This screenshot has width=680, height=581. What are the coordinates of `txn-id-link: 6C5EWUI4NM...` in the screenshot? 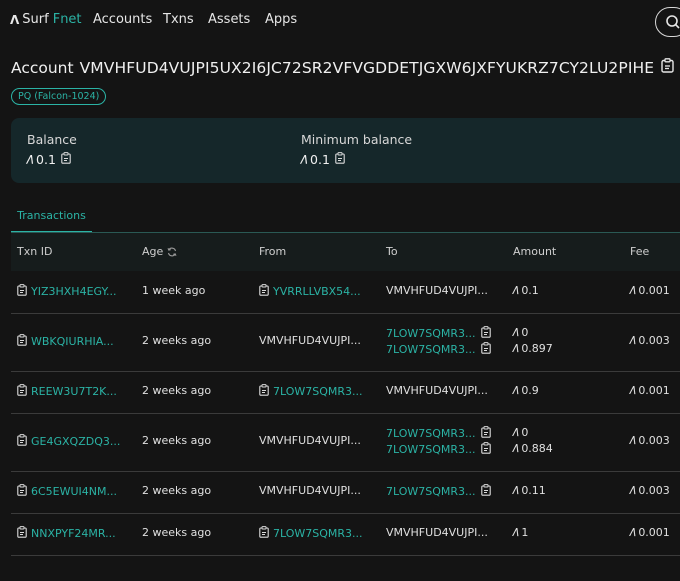 It's located at (74, 491).